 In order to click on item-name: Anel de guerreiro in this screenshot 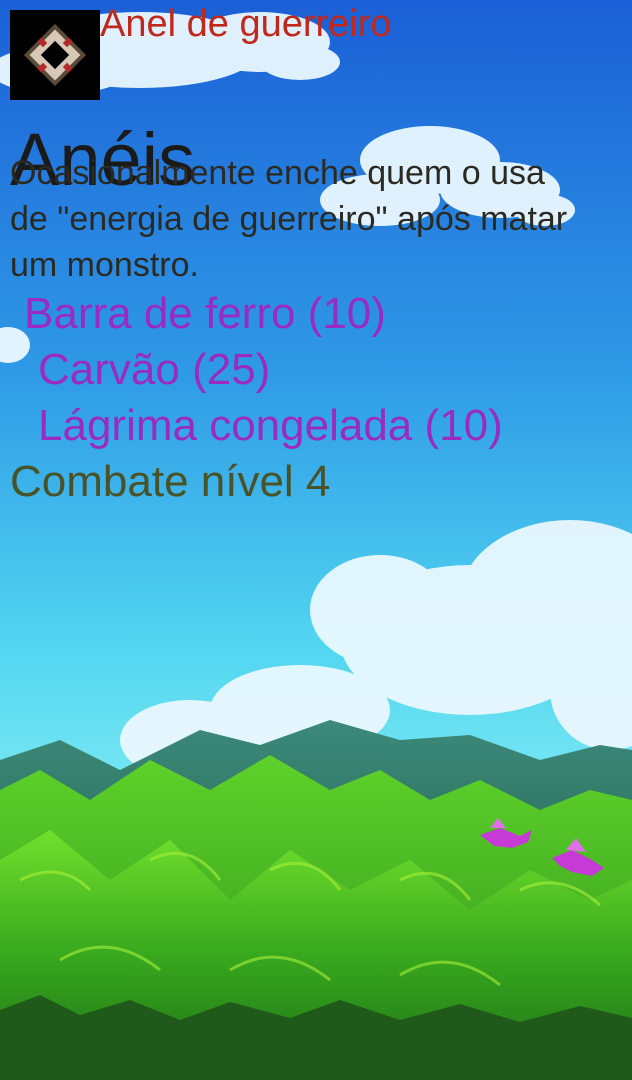, I will do `click(246, 24)`.